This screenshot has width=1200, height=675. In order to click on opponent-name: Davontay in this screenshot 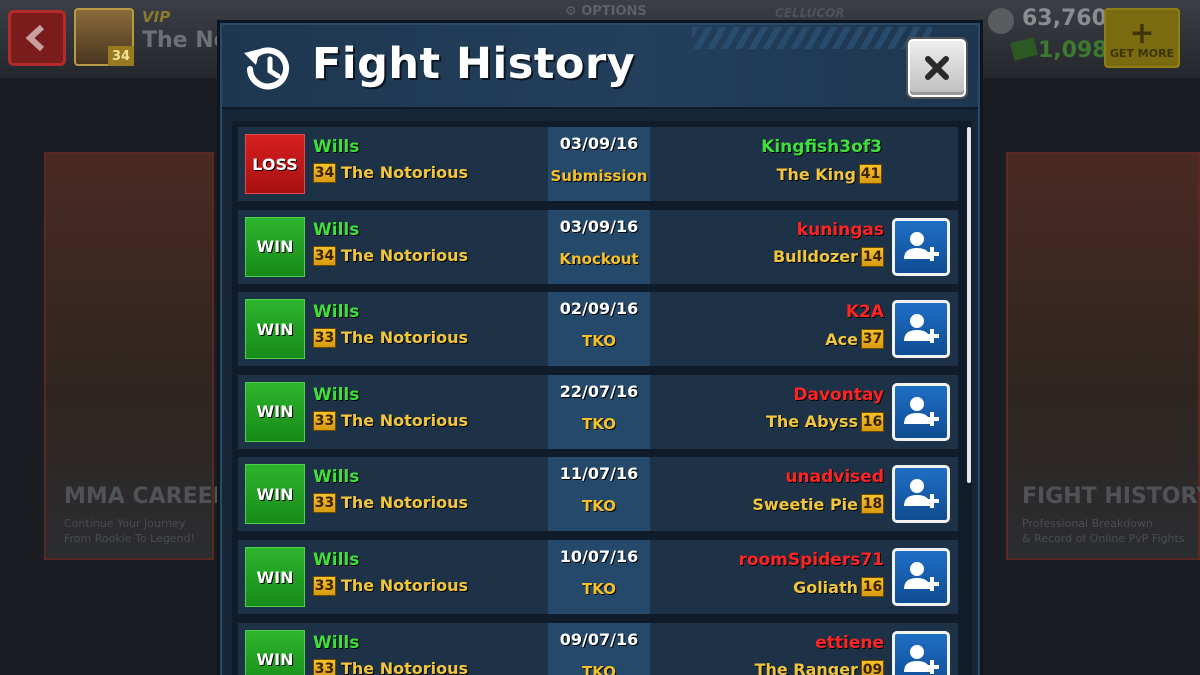, I will do `click(838, 395)`.